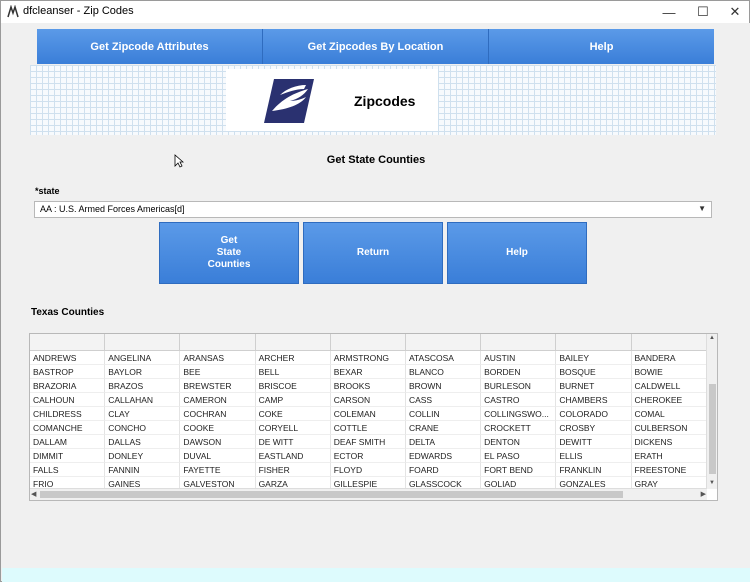  What do you see at coordinates (68, 386) in the screenshot?
I see `table-cell: BRAZORIA` at bounding box center [68, 386].